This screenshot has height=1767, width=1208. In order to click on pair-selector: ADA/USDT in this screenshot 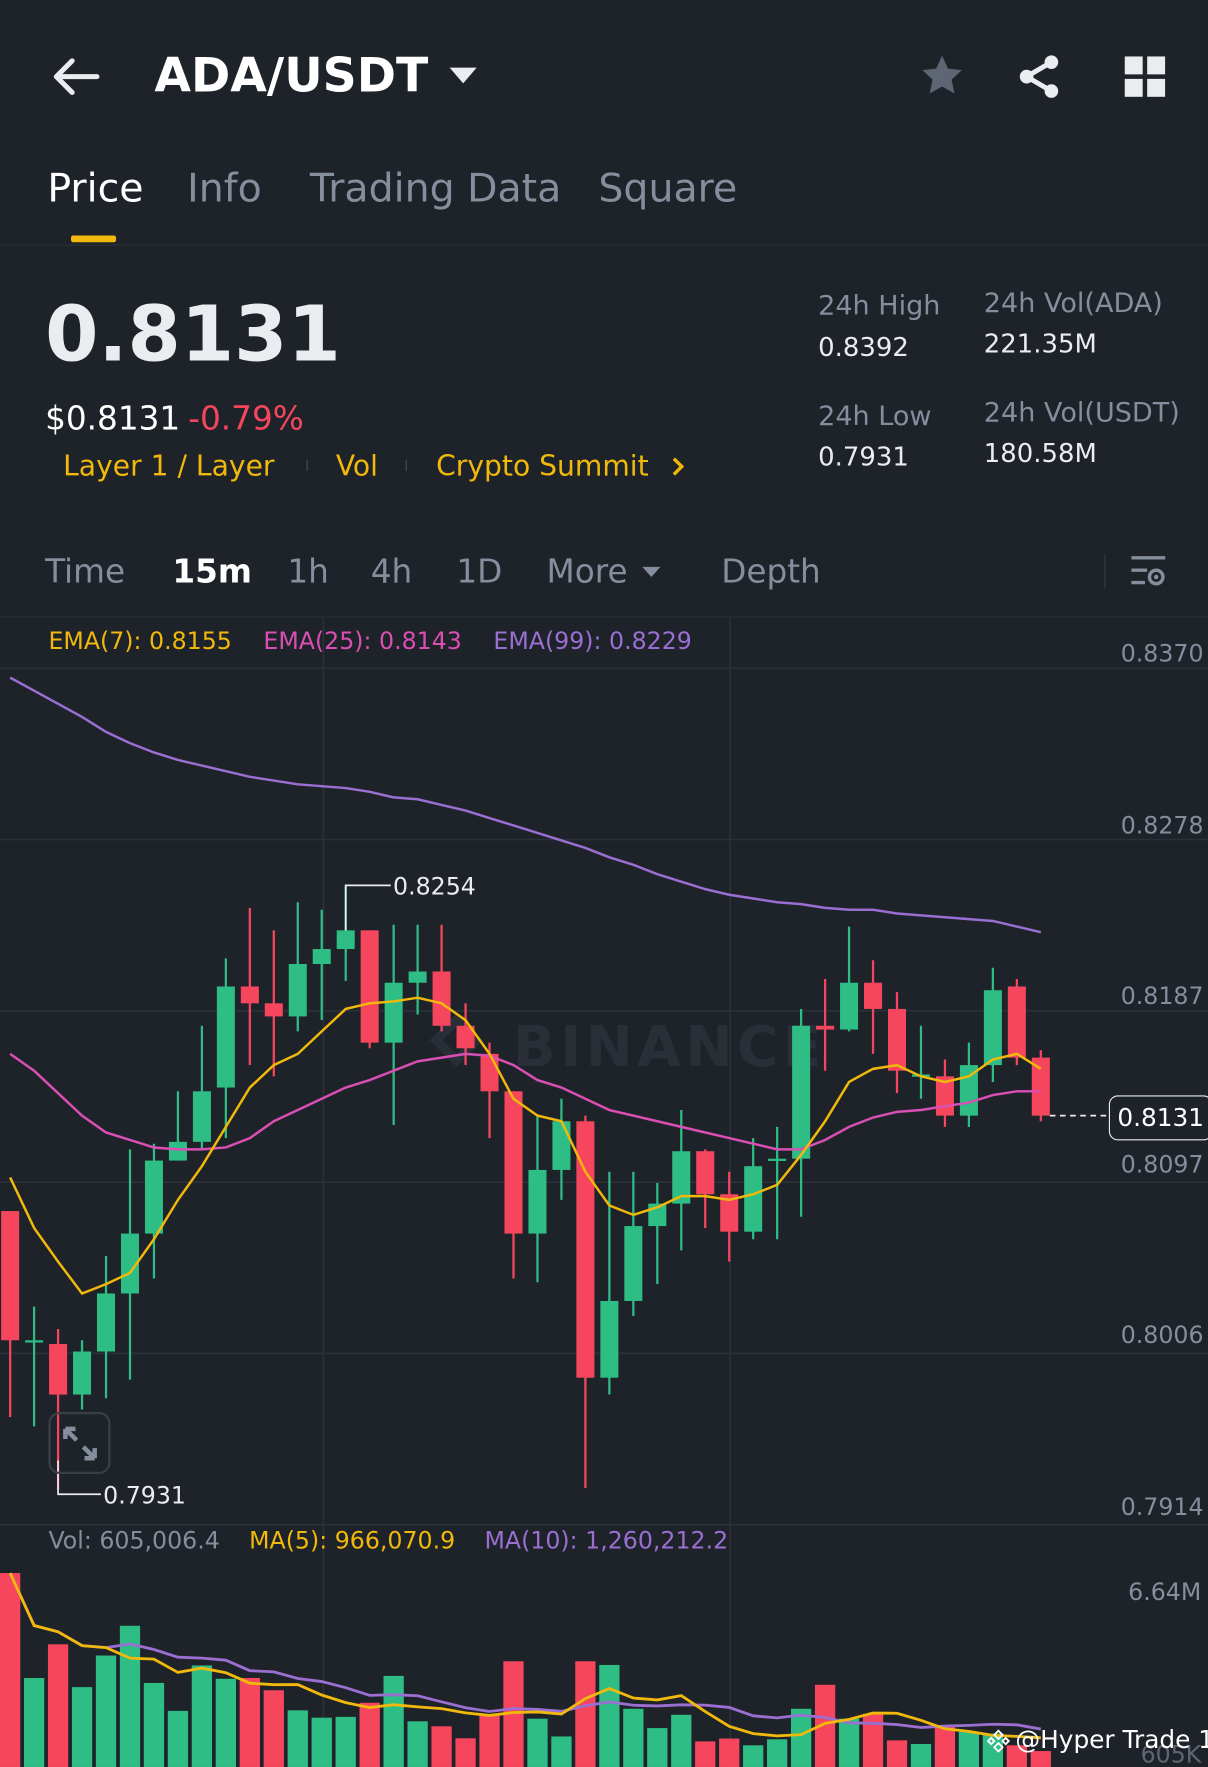, I will do `click(316, 75)`.